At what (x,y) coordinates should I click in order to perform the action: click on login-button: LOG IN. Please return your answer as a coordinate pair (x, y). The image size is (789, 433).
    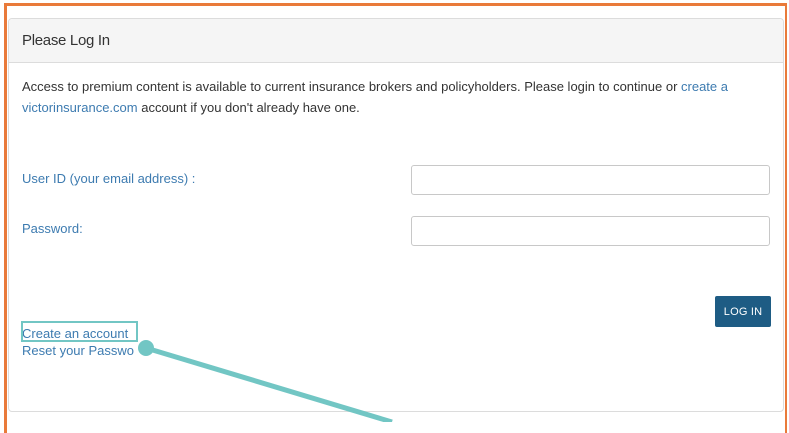
    Looking at the image, I should click on (743, 311).